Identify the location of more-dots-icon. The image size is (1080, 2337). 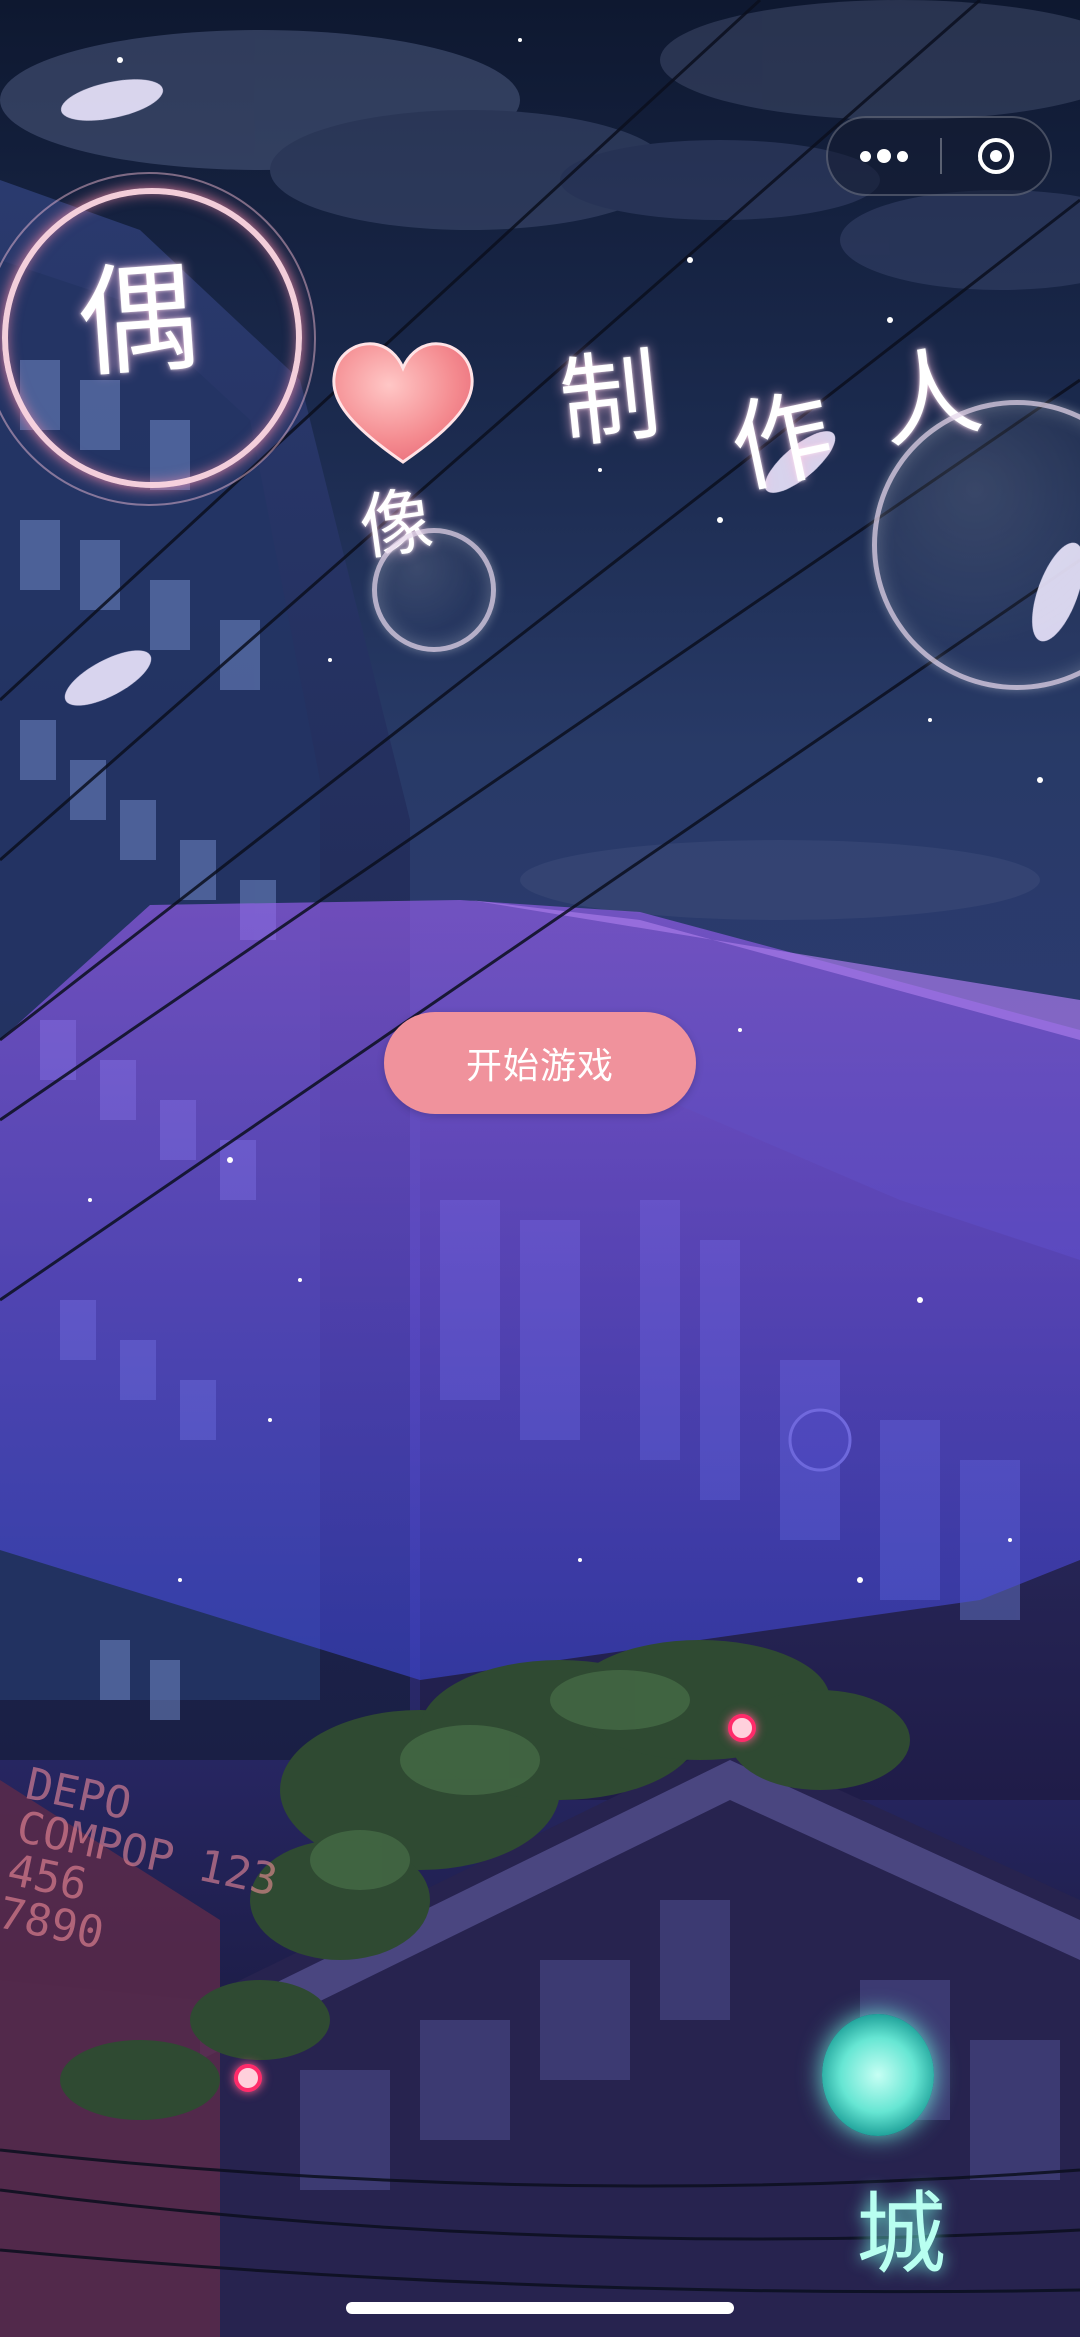
(884, 156).